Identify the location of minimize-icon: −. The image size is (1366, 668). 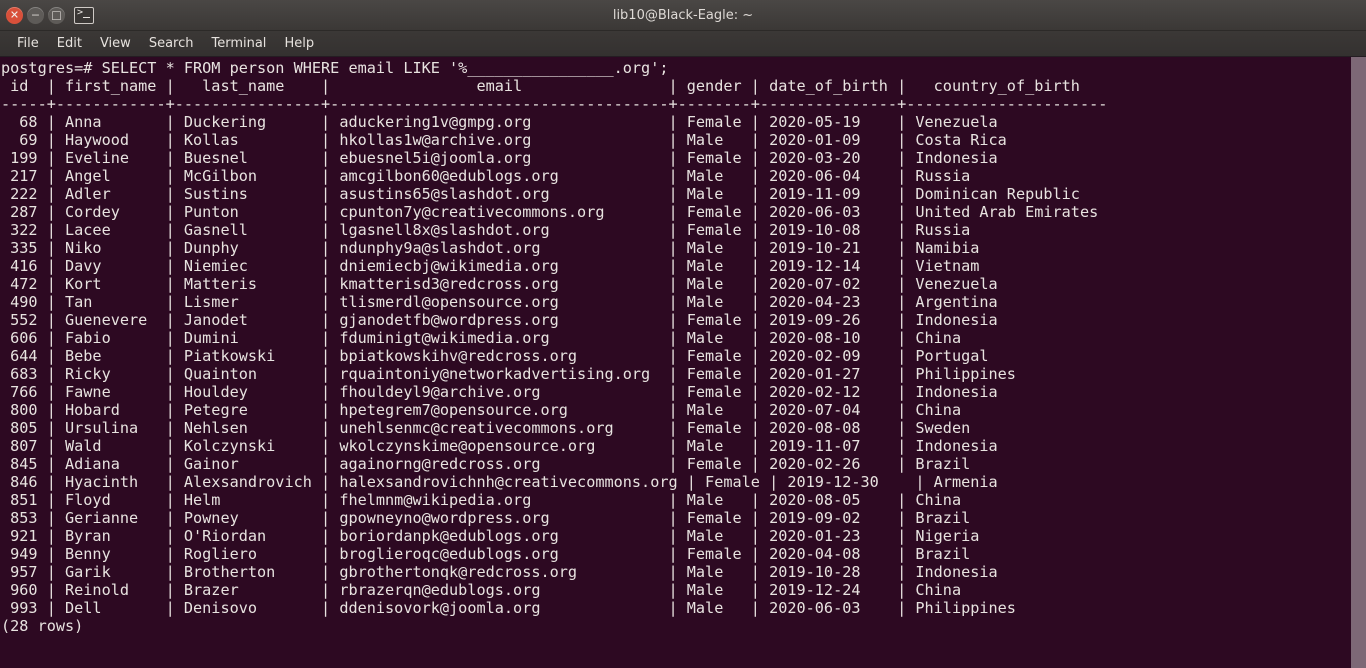
(35, 14).